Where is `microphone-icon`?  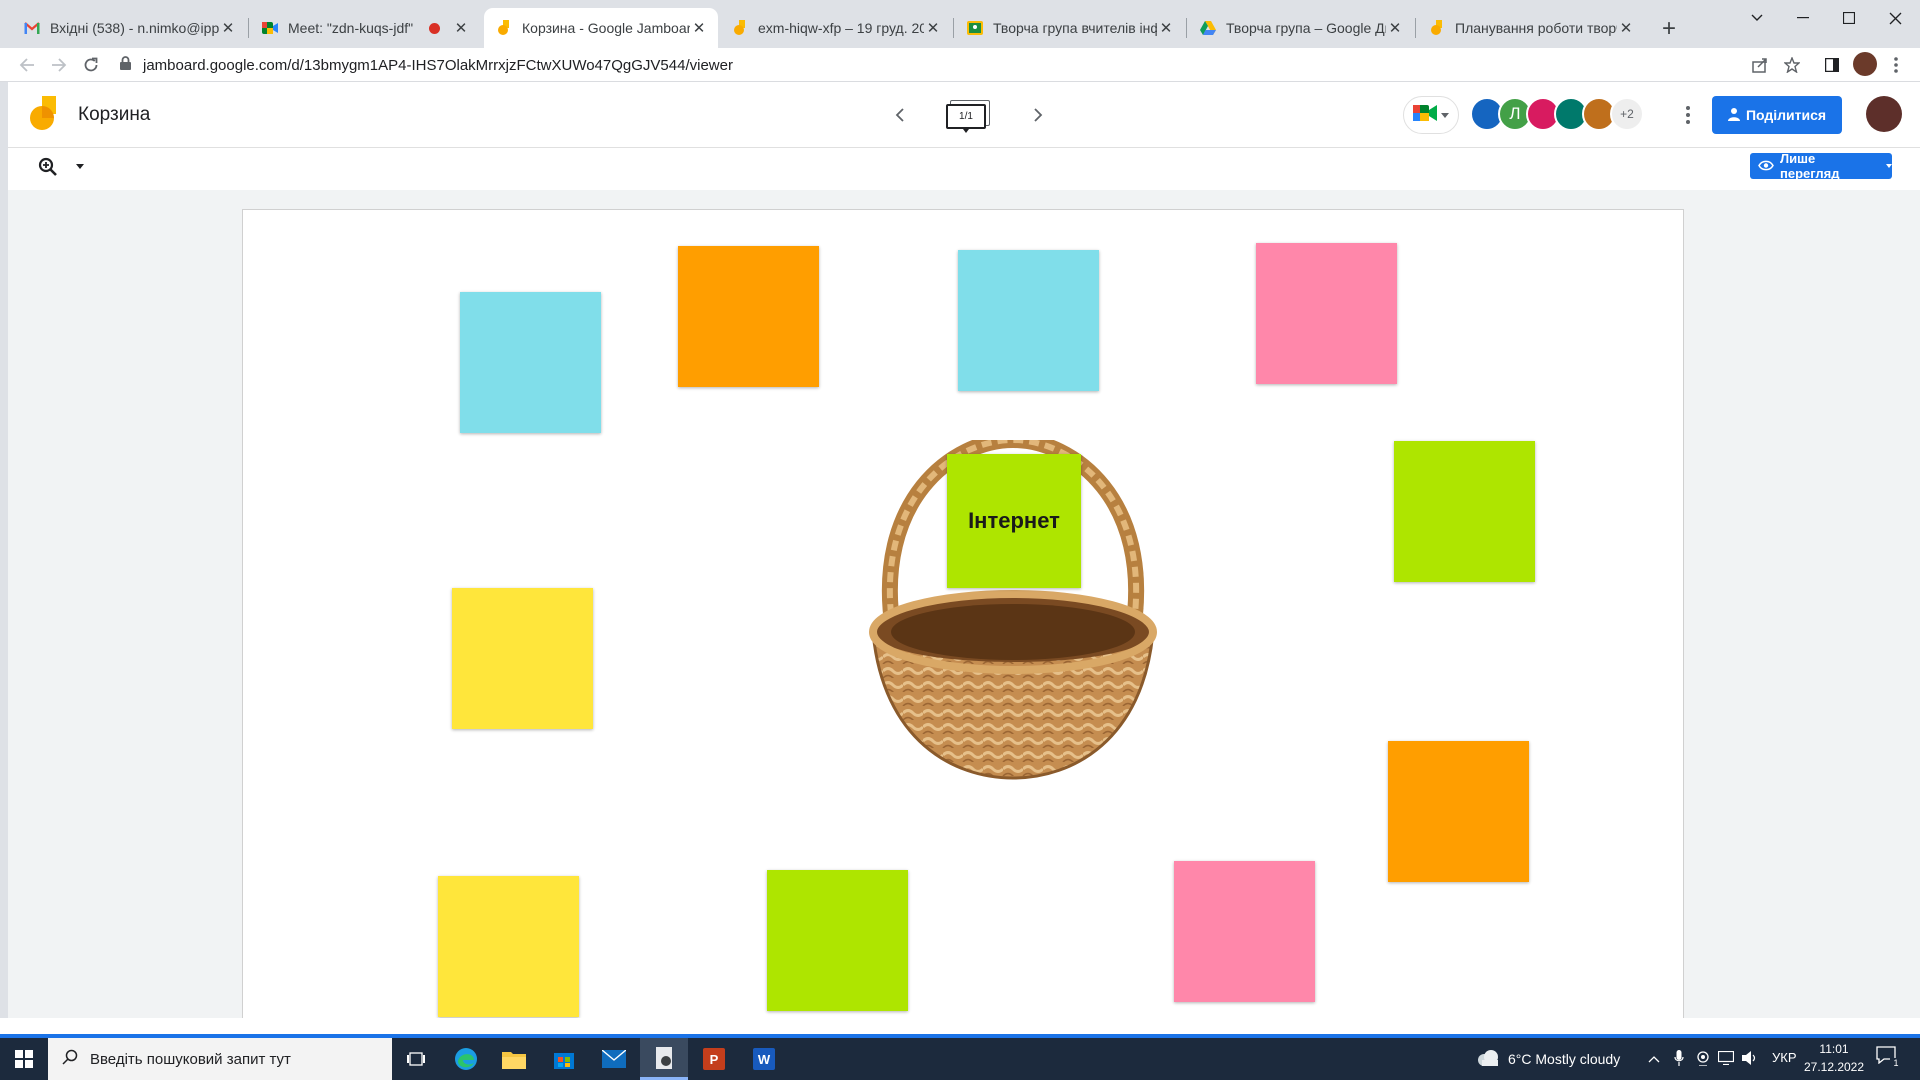 microphone-icon is located at coordinates (1679, 1060).